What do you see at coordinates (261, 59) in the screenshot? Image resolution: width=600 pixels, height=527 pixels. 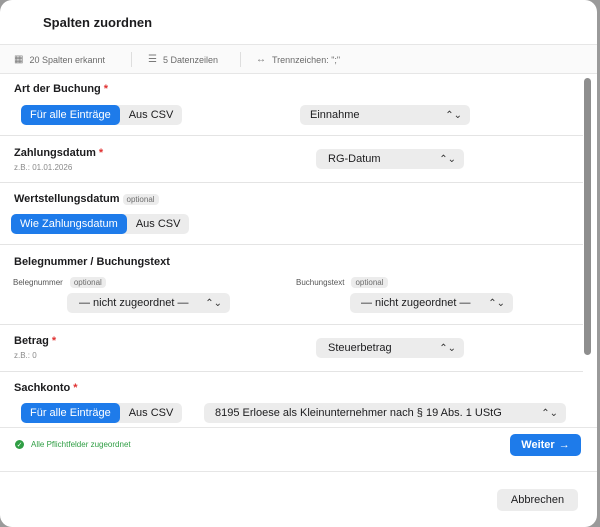 I see `arrows-horizontal-icon: ↔` at bounding box center [261, 59].